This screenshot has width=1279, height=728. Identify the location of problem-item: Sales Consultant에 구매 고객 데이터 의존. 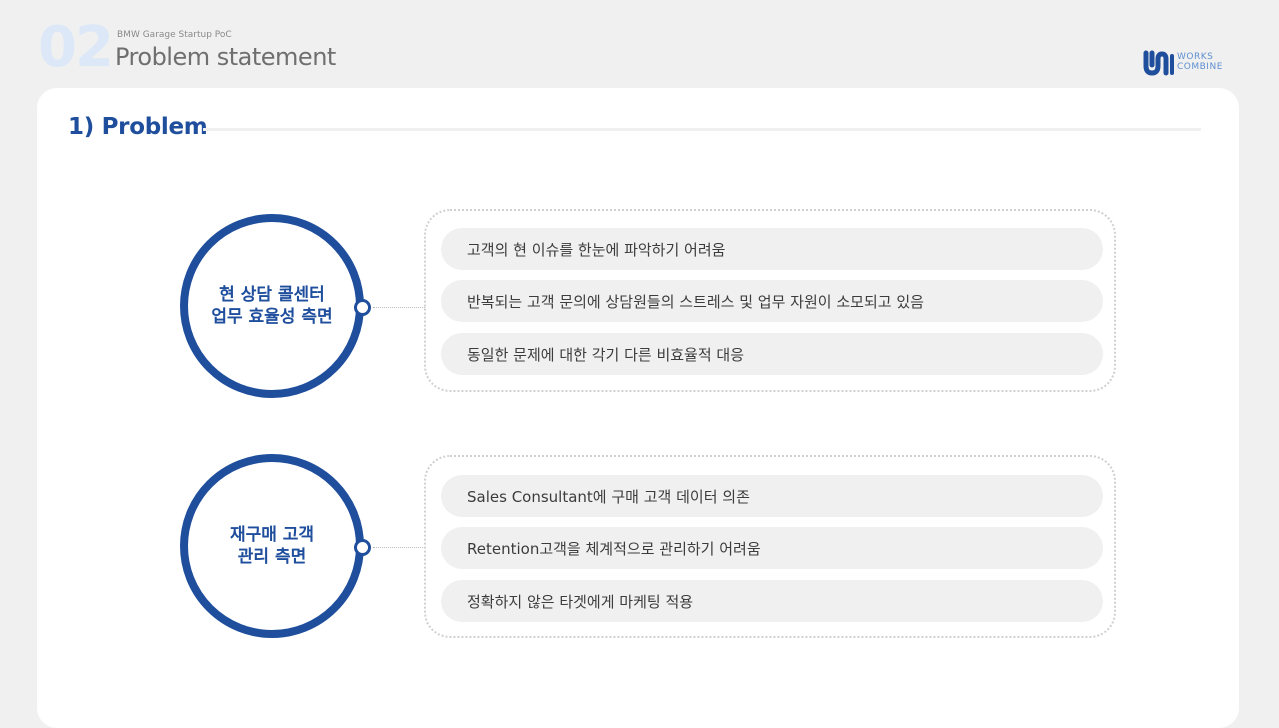
(772, 496).